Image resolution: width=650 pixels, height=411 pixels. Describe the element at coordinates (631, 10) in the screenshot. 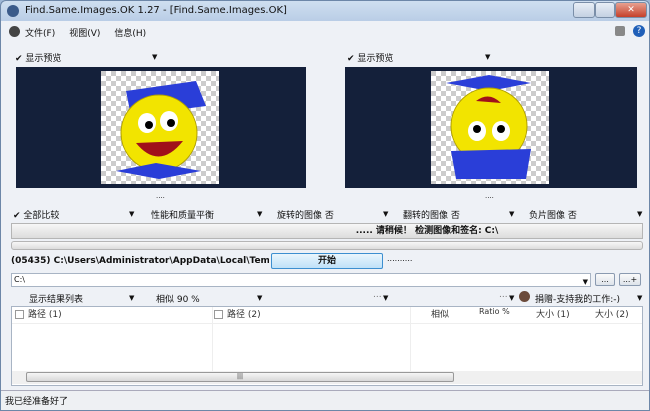

I see `close-button: ✕` at that location.